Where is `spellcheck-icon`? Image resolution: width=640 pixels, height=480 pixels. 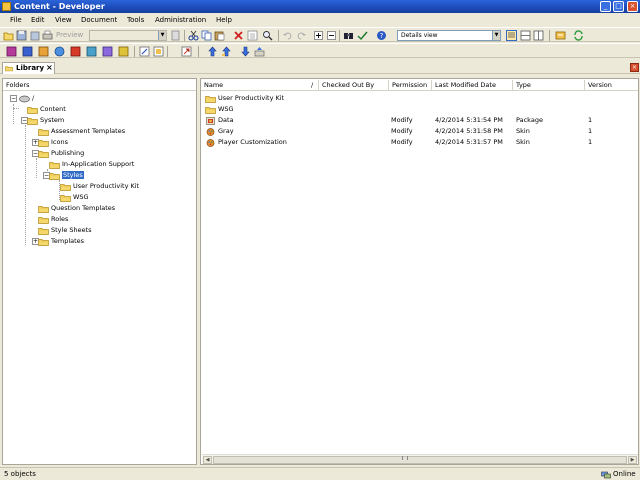 spellcheck-icon is located at coordinates (362, 35).